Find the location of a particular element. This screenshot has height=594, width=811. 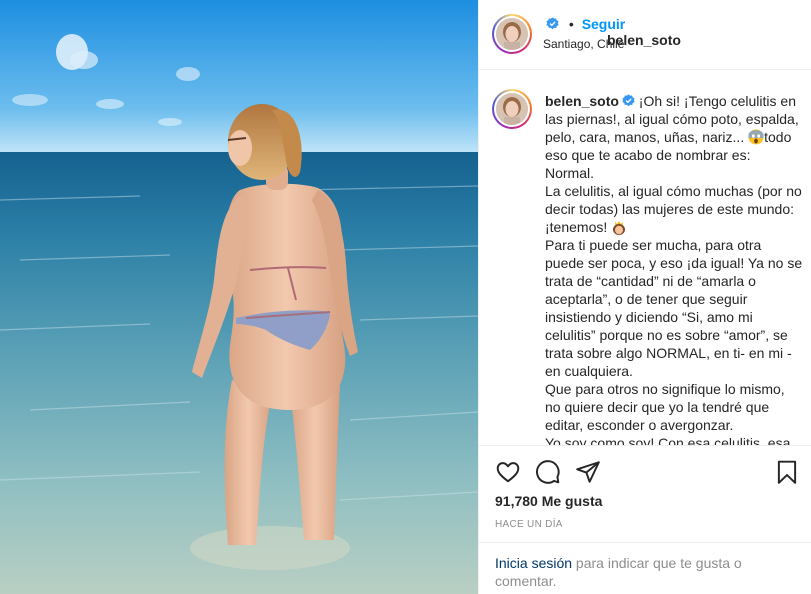

follow-button: Seguir is located at coordinates (604, 24).